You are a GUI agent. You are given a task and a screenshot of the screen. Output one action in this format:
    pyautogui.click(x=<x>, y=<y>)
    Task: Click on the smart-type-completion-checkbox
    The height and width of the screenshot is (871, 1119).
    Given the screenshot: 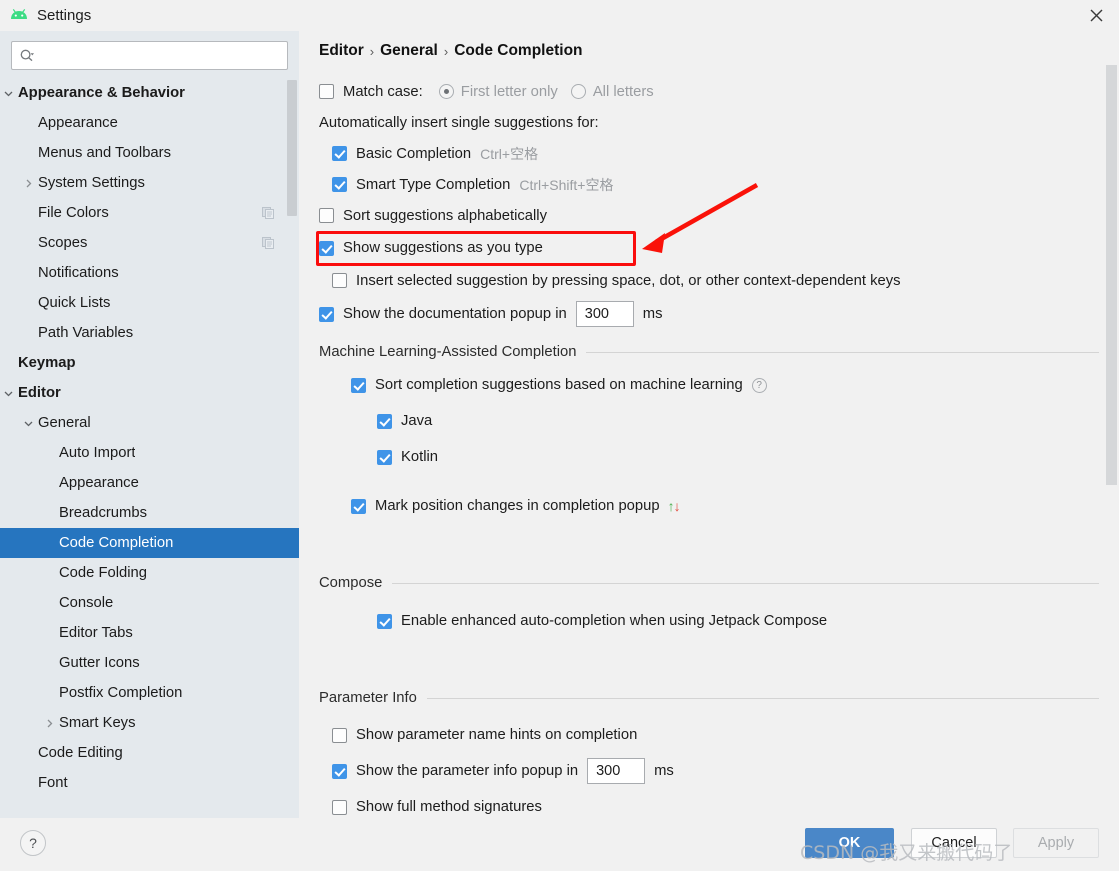 What is the action you would take?
    pyautogui.click(x=339, y=184)
    